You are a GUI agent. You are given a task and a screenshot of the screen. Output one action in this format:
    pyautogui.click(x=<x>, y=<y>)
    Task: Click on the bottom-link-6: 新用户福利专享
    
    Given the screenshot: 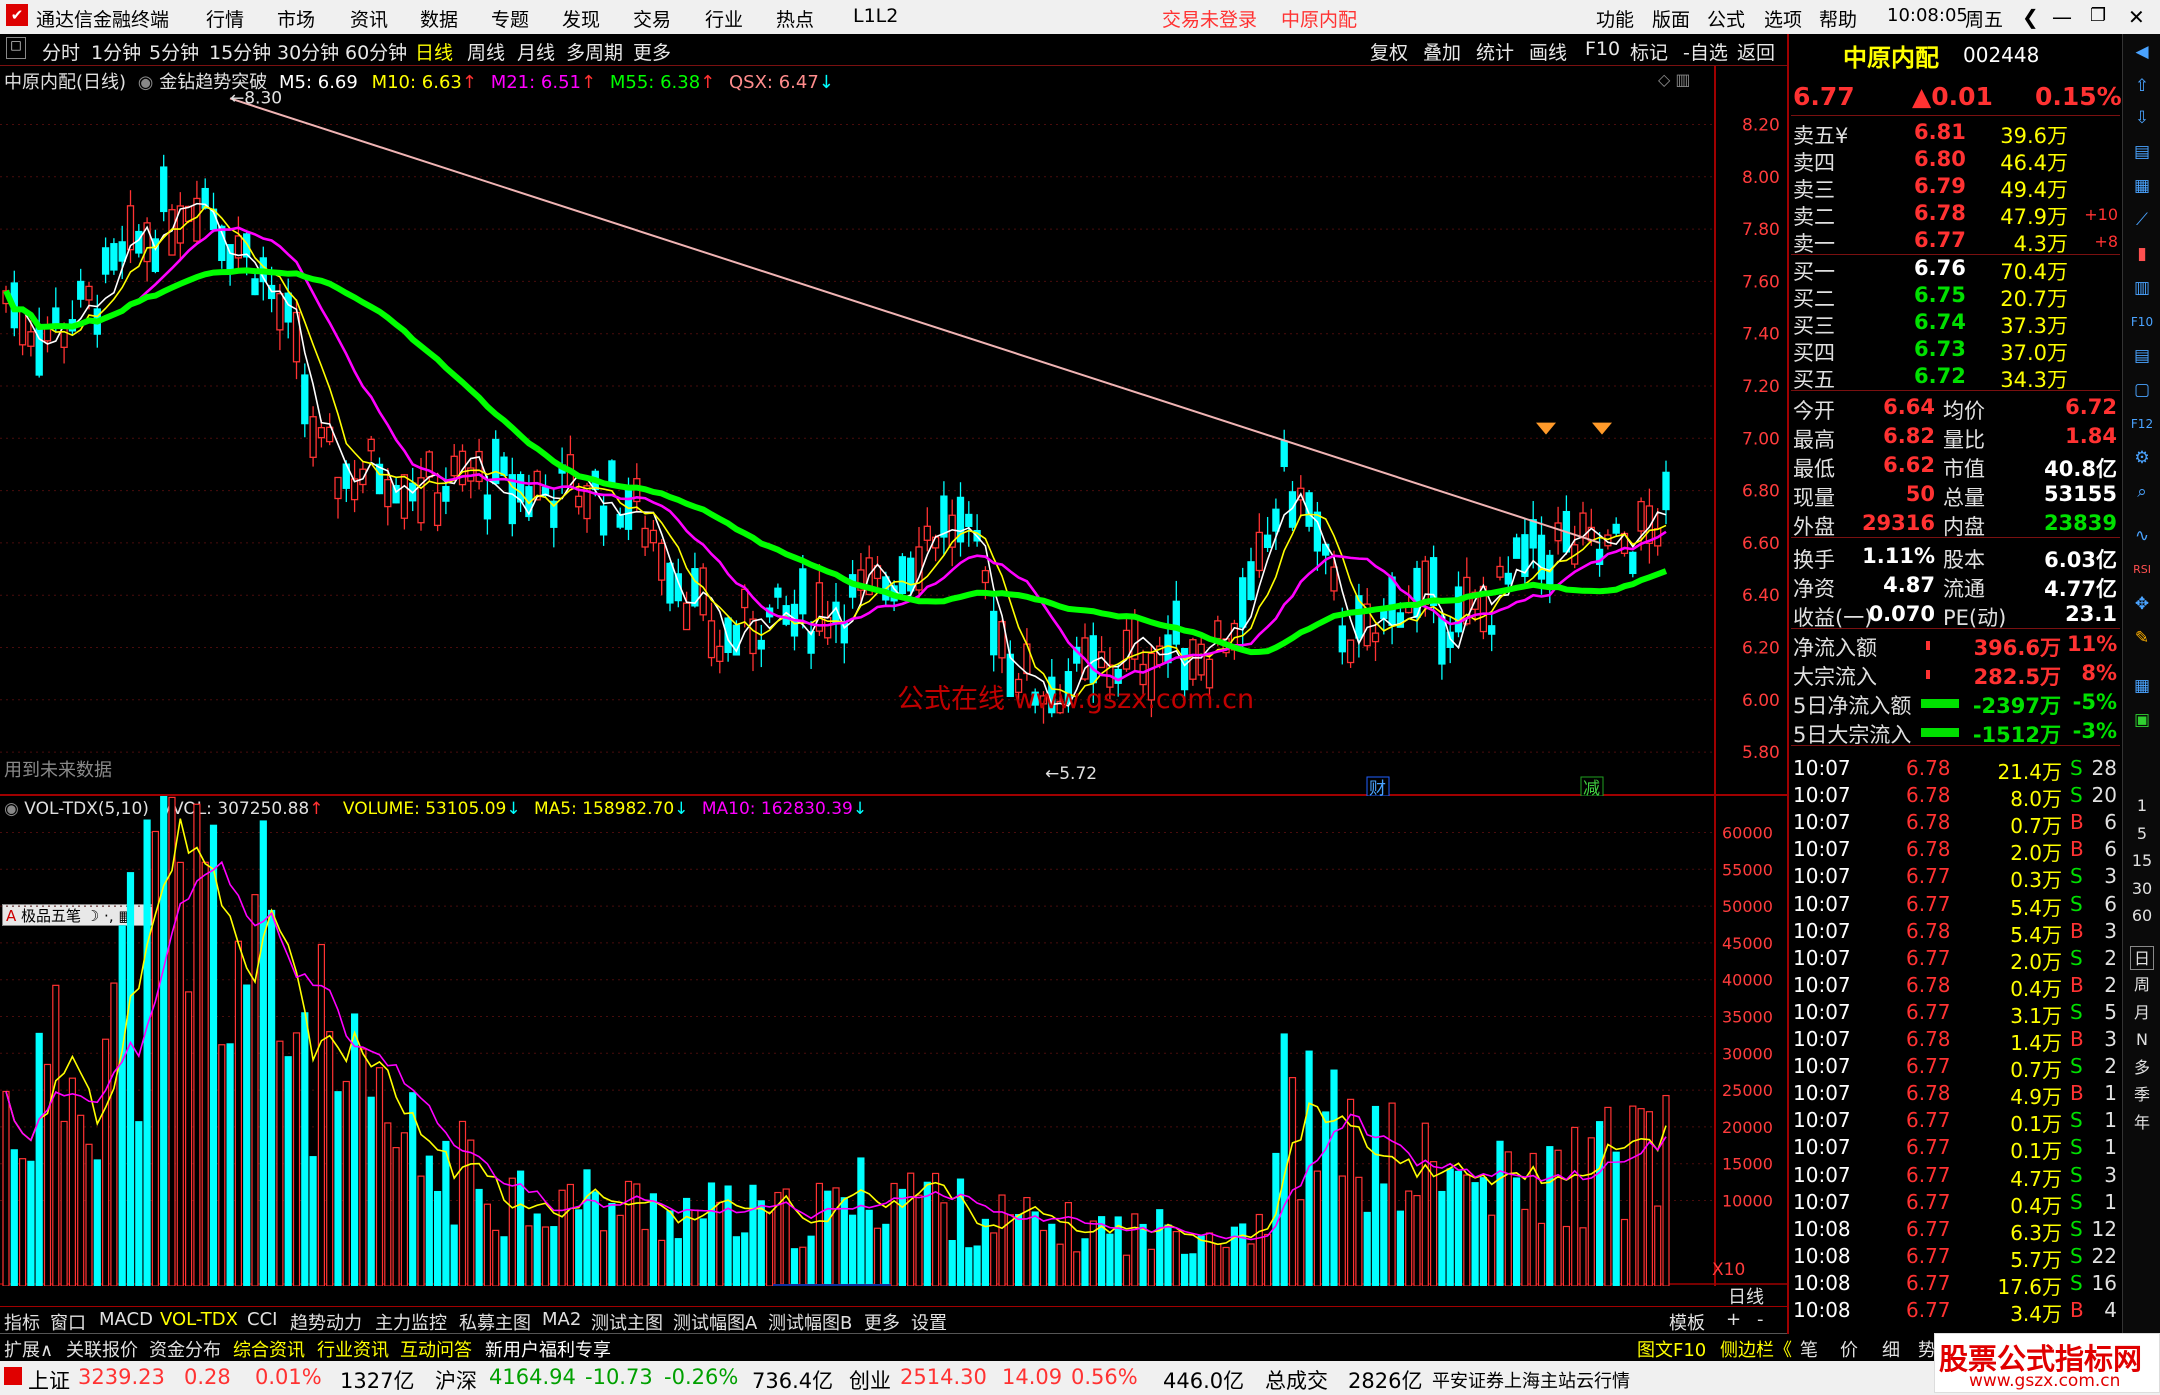 What is the action you would take?
    pyautogui.click(x=548, y=1349)
    